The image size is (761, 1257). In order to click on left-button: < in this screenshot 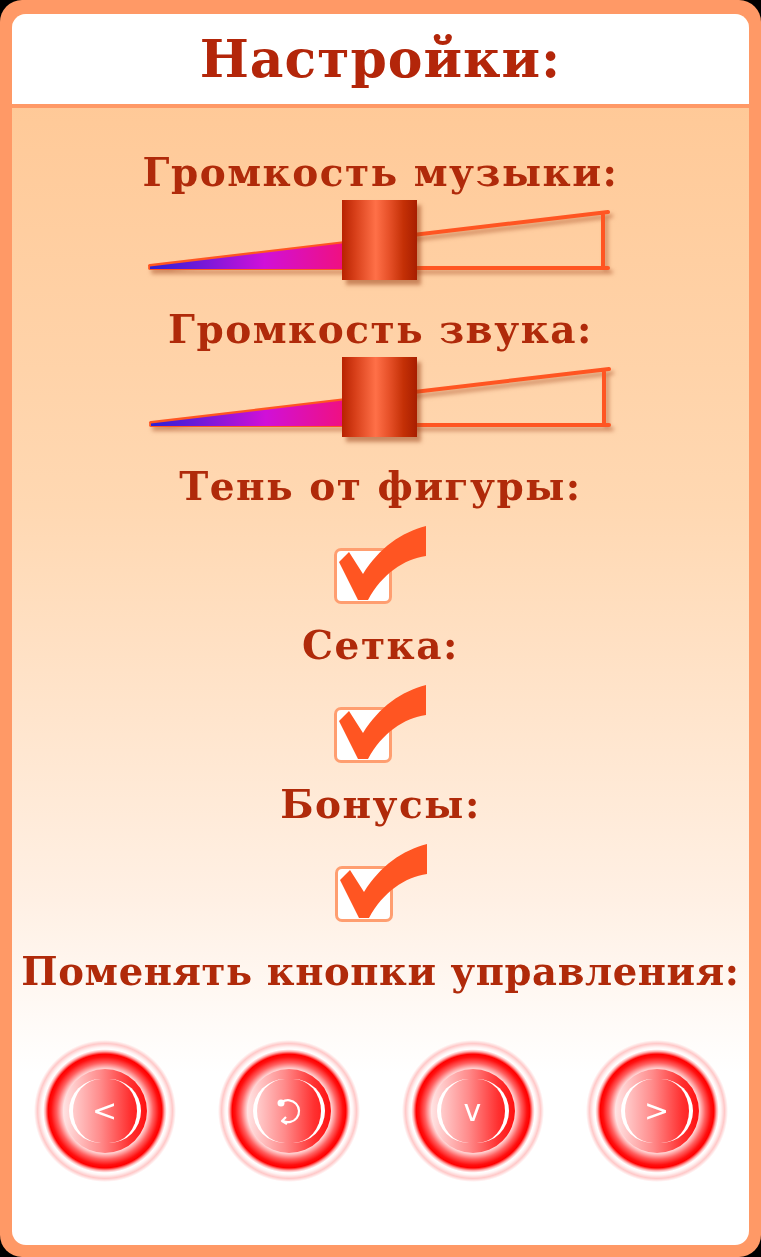, I will do `click(104, 1111)`.